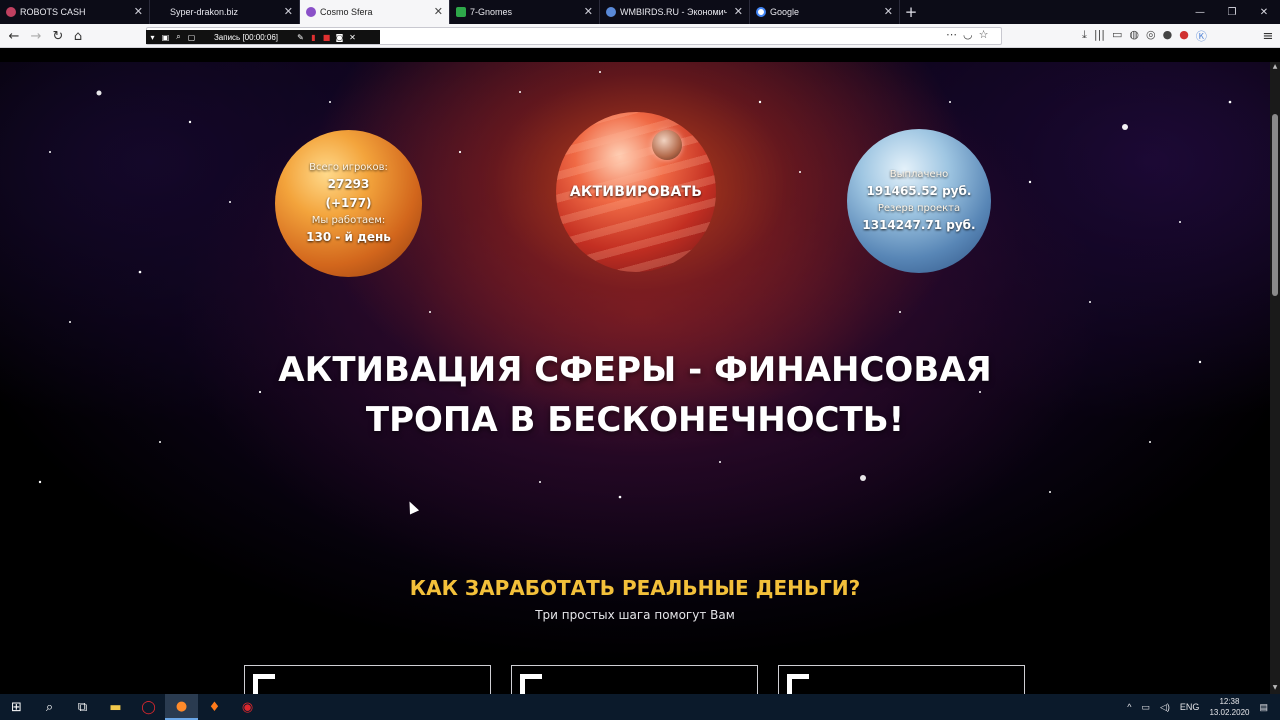 This screenshot has height=720, width=1280. What do you see at coordinates (204, 12) in the screenshot?
I see `tab-label: Syper-drakon.biz` at bounding box center [204, 12].